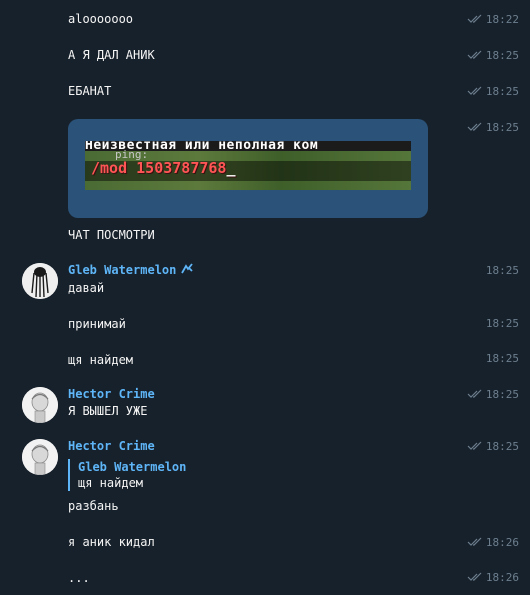 The image size is (530, 595). Describe the element at coordinates (163, 168) in the screenshot. I see `screenshot-command: /mod 1503787768_` at that location.